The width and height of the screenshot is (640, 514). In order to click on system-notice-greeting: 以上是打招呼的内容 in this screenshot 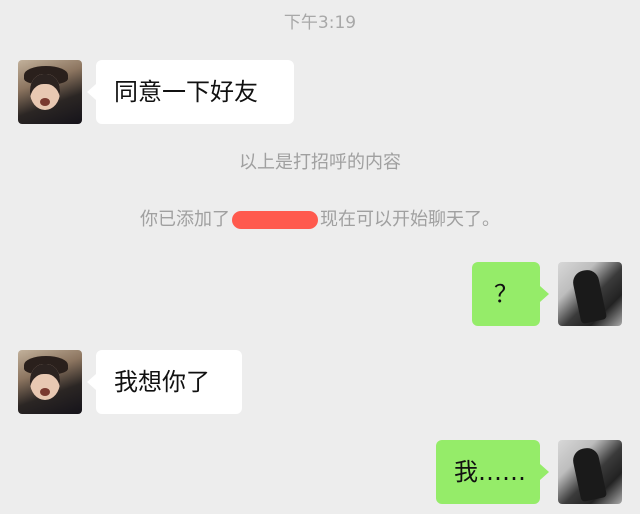, I will do `click(320, 162)`.